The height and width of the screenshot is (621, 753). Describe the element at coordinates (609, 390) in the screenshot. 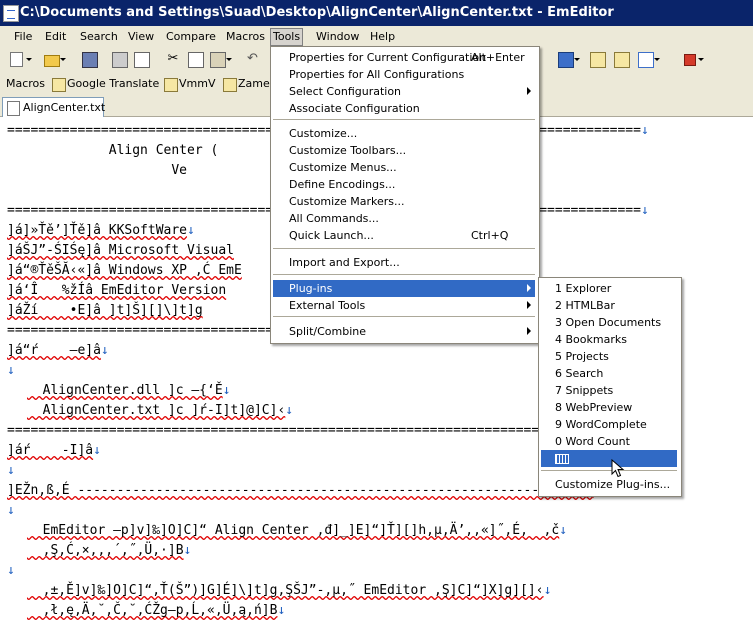

I see `plugin-menu-item: 7 Snippets` at that location.